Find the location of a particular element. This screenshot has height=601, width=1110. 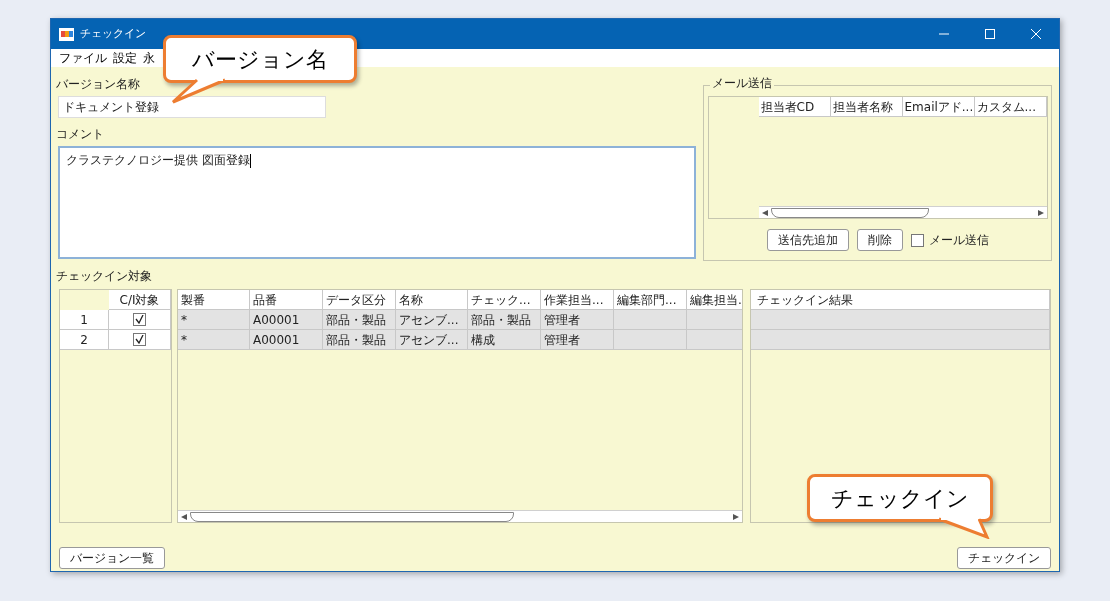

column-header: 編集担当. is located at coordinates (714, 300).